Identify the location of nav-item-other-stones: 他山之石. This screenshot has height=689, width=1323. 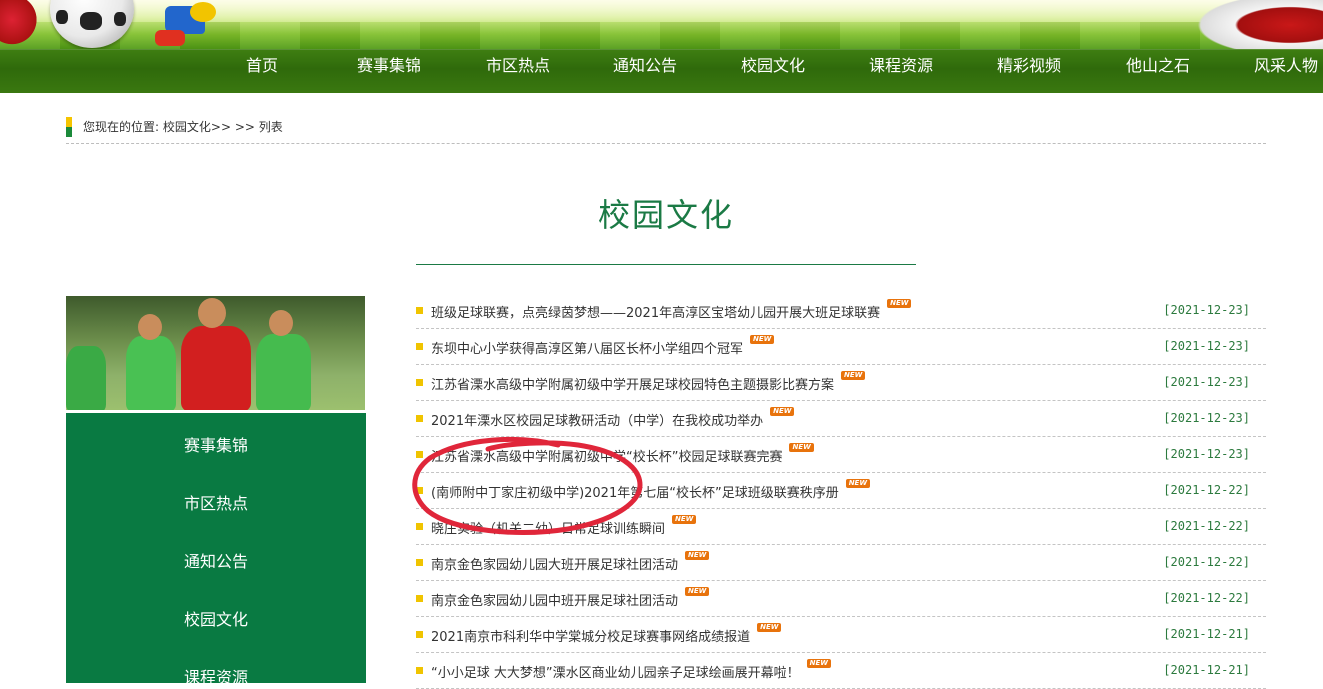
(1158, 71).